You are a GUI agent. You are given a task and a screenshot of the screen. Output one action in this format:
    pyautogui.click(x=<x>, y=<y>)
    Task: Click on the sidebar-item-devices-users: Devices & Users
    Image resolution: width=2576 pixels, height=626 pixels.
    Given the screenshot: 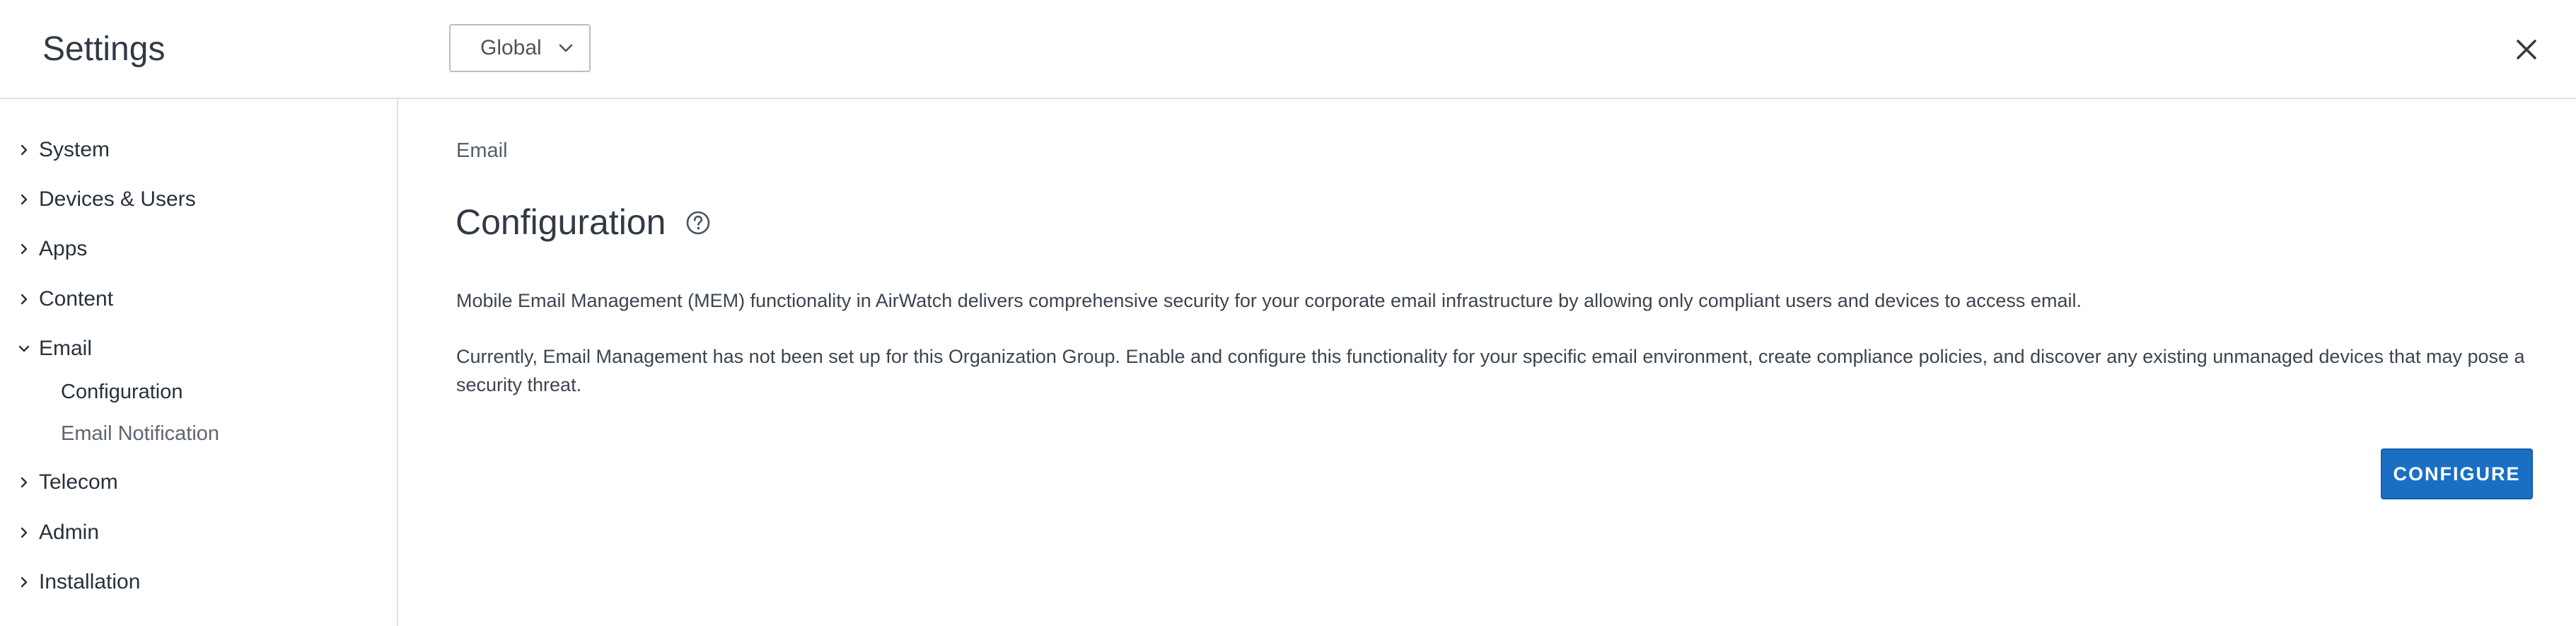 What is the action you would take?
    pyautogui.click(x=191, y=199)
    